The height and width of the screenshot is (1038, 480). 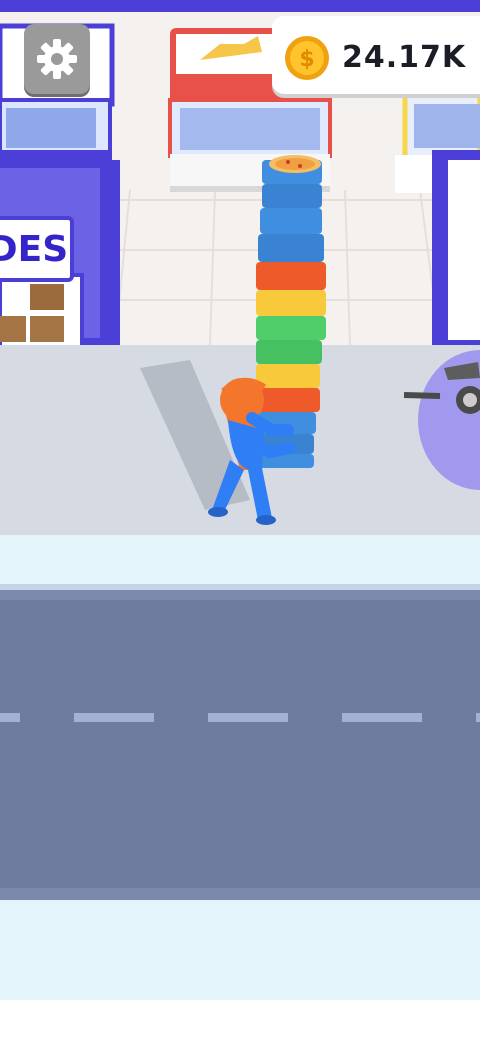 What do you see at coordinates (34, 249) in the screenshot?
I see `store-sign-text: DES` at bounding box center [34, 249].